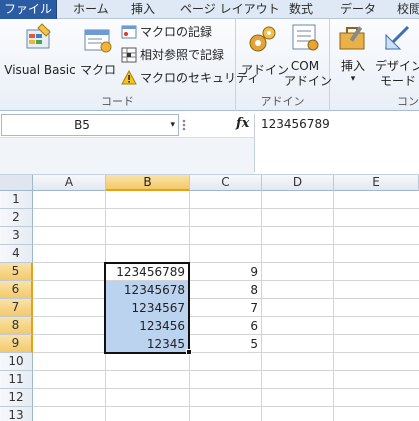 The image size is (419, 421). Describe the element at coordinates (16, 344) in the screenshot. I see `row-header-9: 9` at that location.